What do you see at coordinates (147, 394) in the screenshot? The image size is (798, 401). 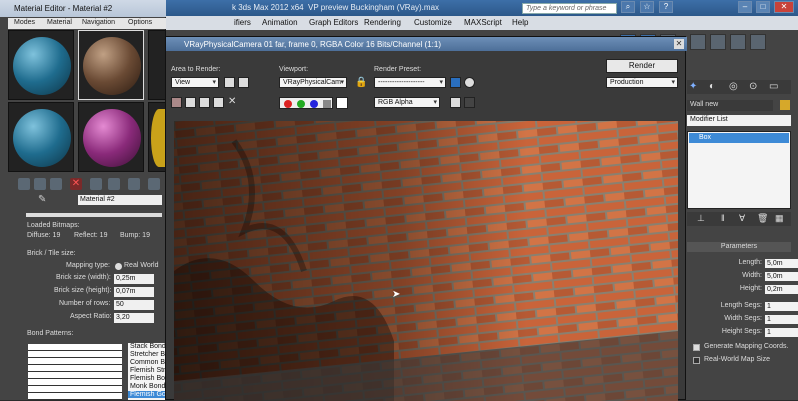 I see `list-item-selected: Flemish Go` at bounding box center [147, 394].